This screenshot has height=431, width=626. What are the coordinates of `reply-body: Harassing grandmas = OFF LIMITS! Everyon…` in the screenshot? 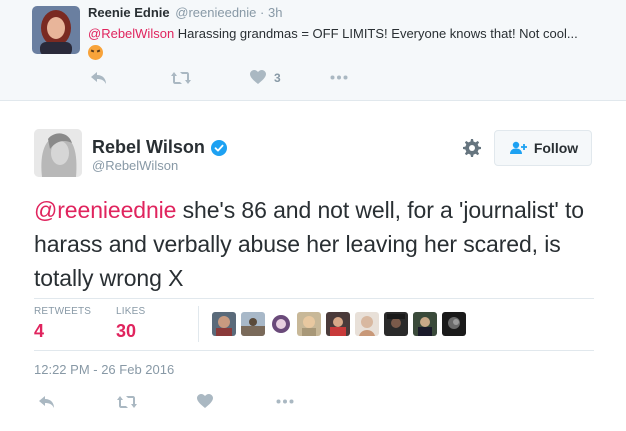 It's located at (376, 33).